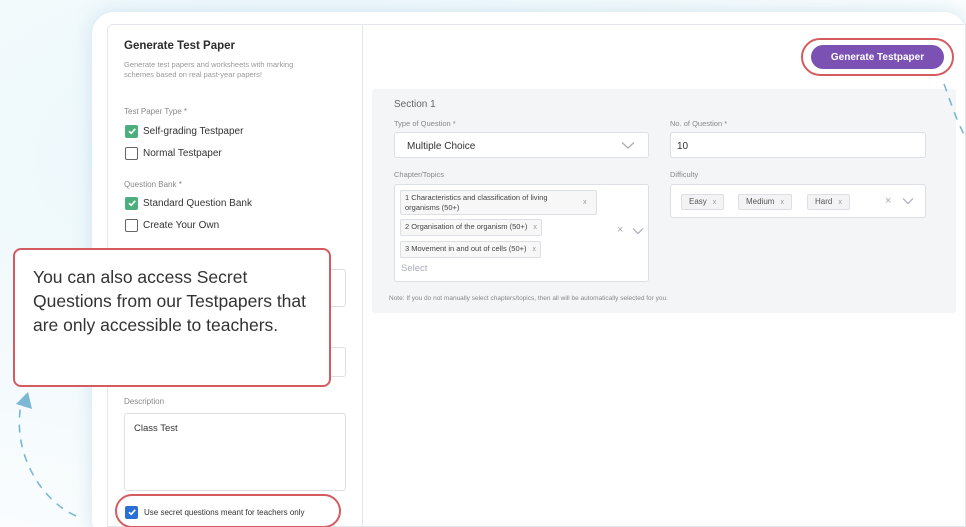 The width and height of the screenshot is (966, 527). What do you see at coordinates (156, 428) in the screenshot?
I see `description-value: Class Test` at bounding box center [156, 428].